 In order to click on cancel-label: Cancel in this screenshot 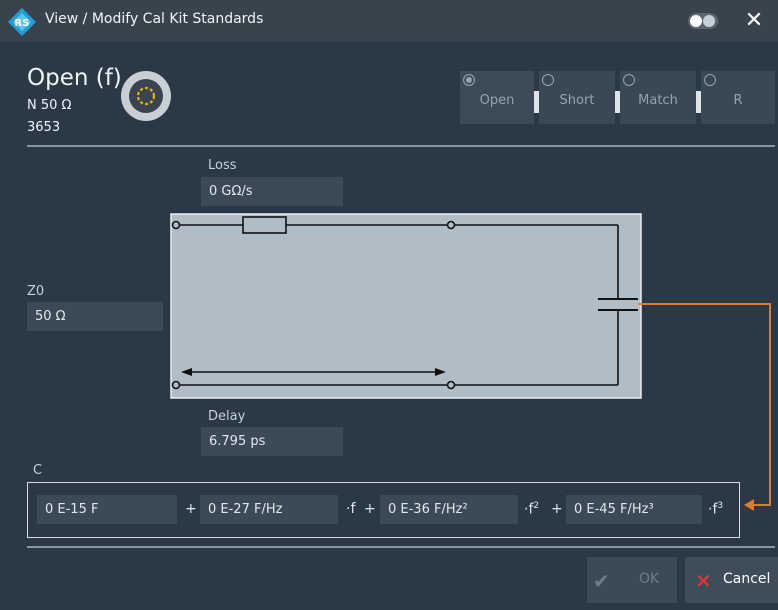, I will do `click(747, 579)`.